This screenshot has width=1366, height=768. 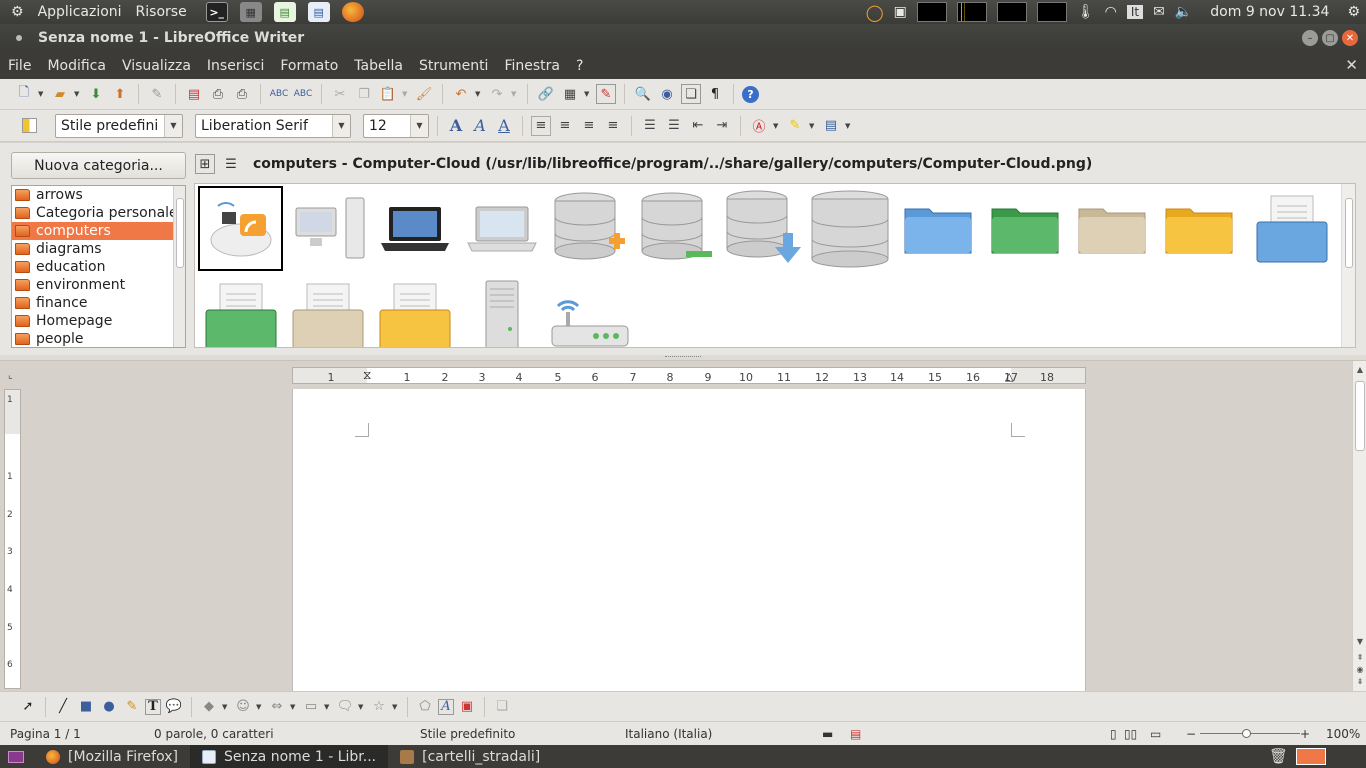 What do you see at coordinates (1359, 526) in the screenshot?
I see `document-vertical-scrollbar: ▲ ▼ ⇞ ◉ ⇟` at bounding box center [1359, 526].